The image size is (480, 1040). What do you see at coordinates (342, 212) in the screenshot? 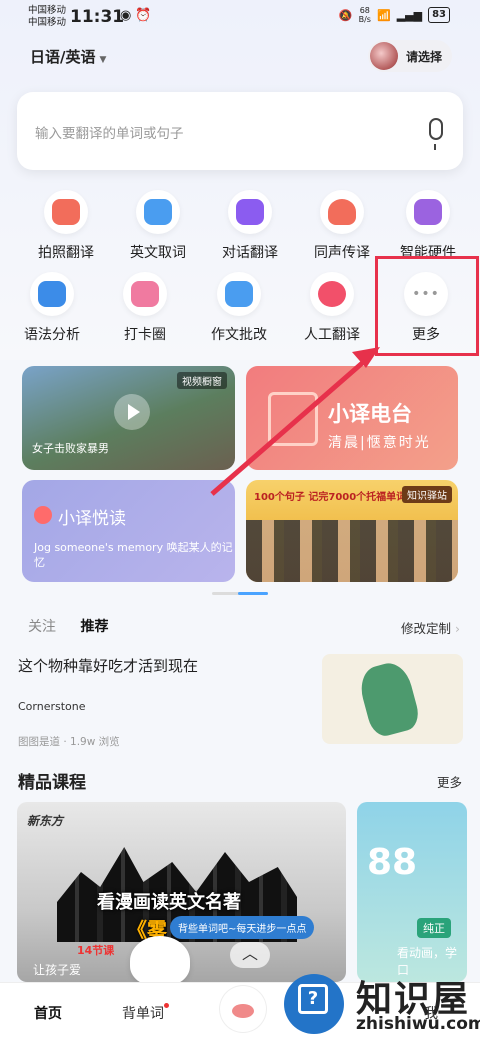
I see `simultaneous-icon` at bounding box center [342, 212].